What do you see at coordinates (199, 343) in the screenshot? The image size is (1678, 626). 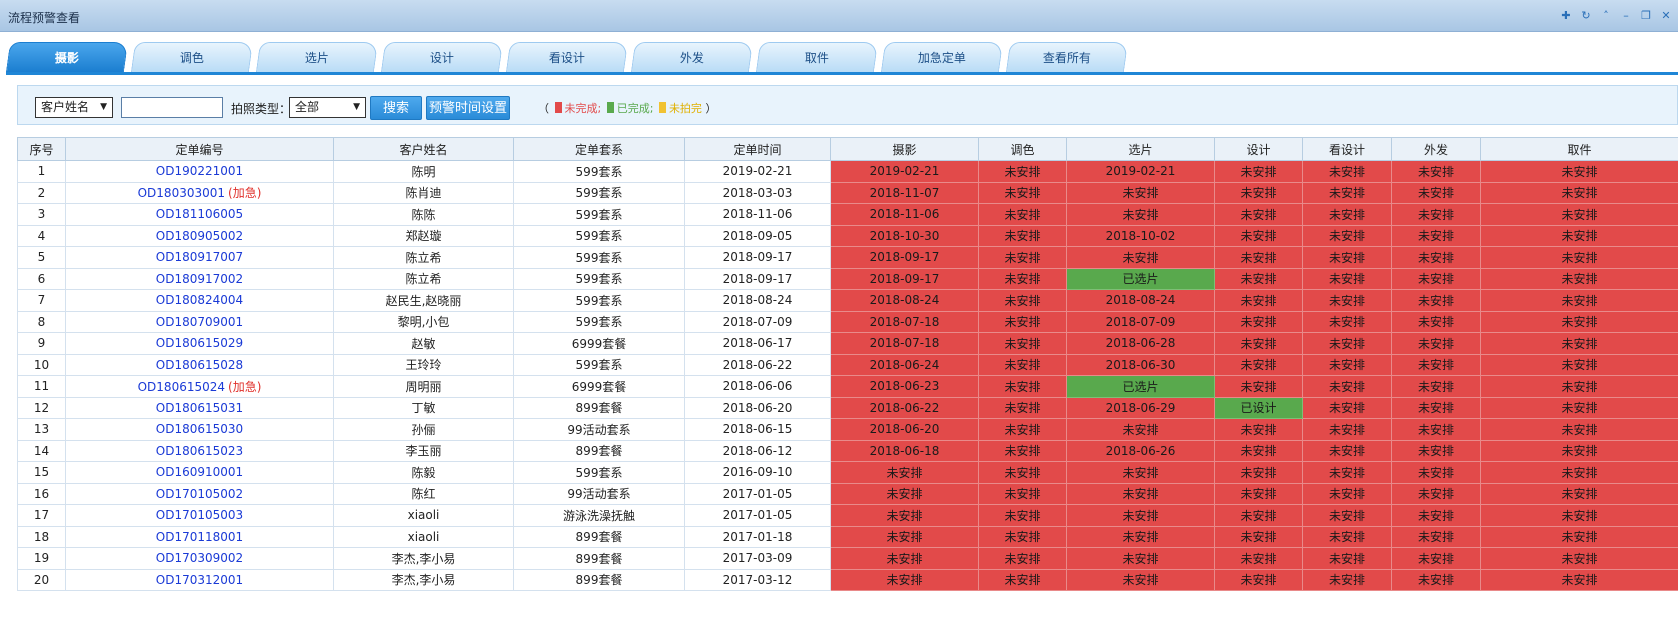 I see `order-number-link: OD180615029` at bounding box center [199, 343].